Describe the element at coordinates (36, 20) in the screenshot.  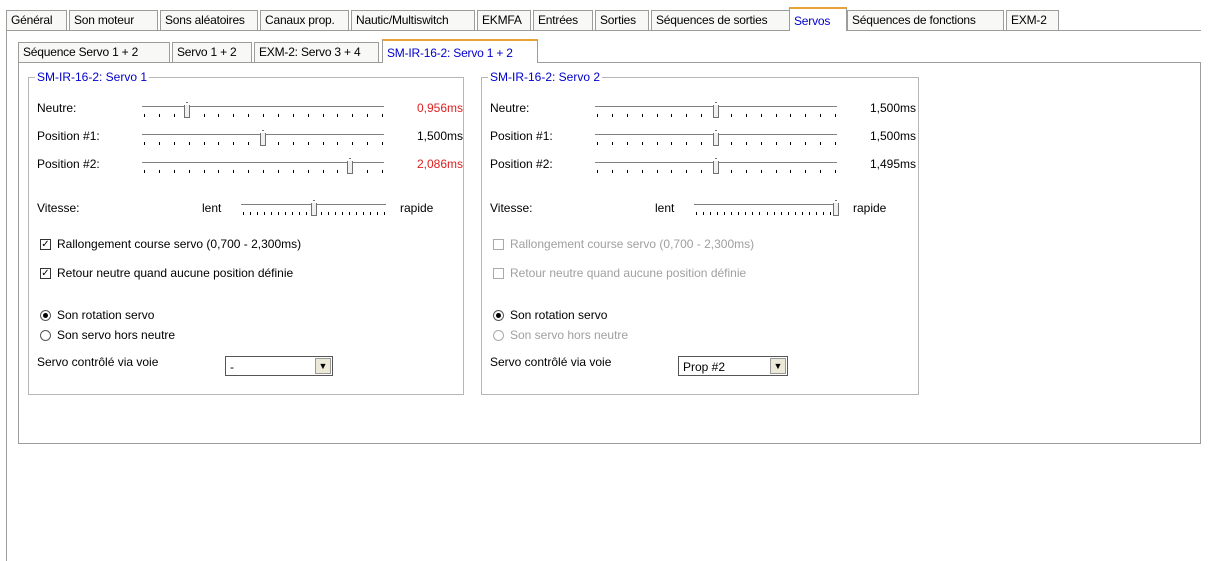
I see `tab-general: Général` at that location.